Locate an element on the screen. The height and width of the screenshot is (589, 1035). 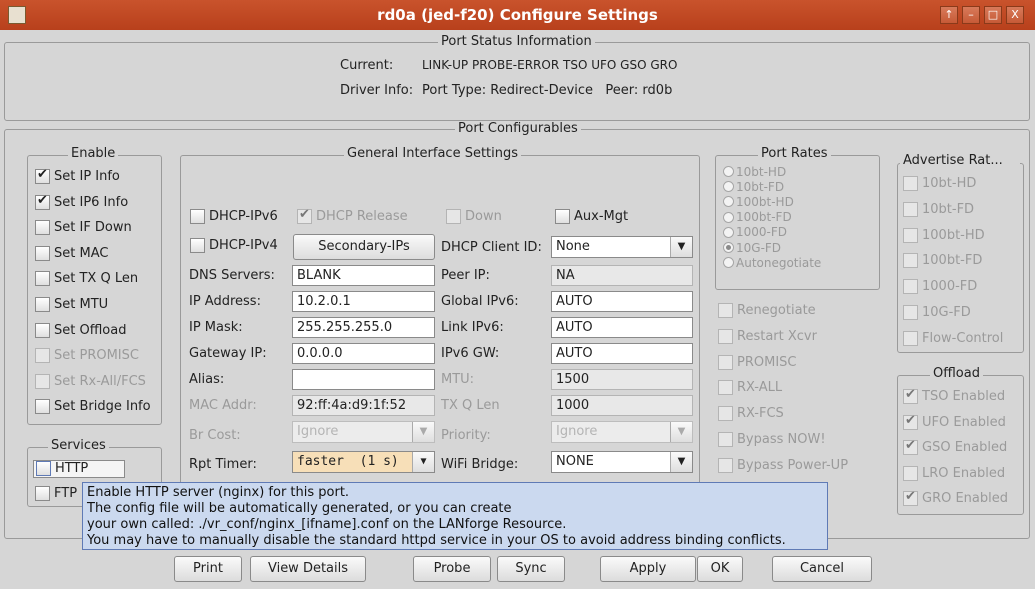
enable-item-3: Set IF Down is located at coordinates (83, 228).